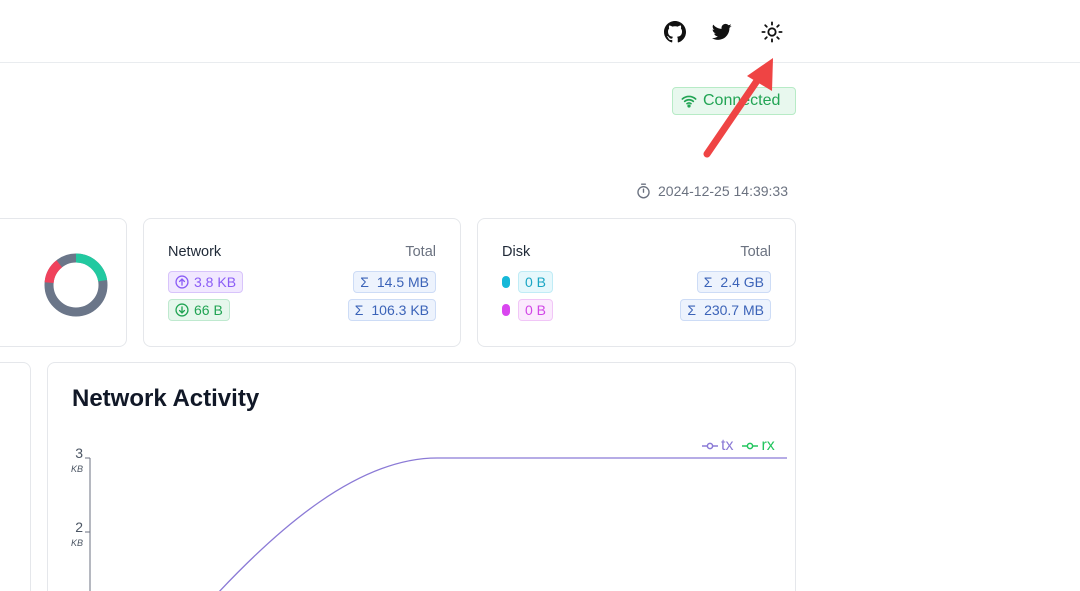  What do you see at coordinates (722, 32) in the screenshot?
I see `twitter-icon` at bounding box center [722, 32].